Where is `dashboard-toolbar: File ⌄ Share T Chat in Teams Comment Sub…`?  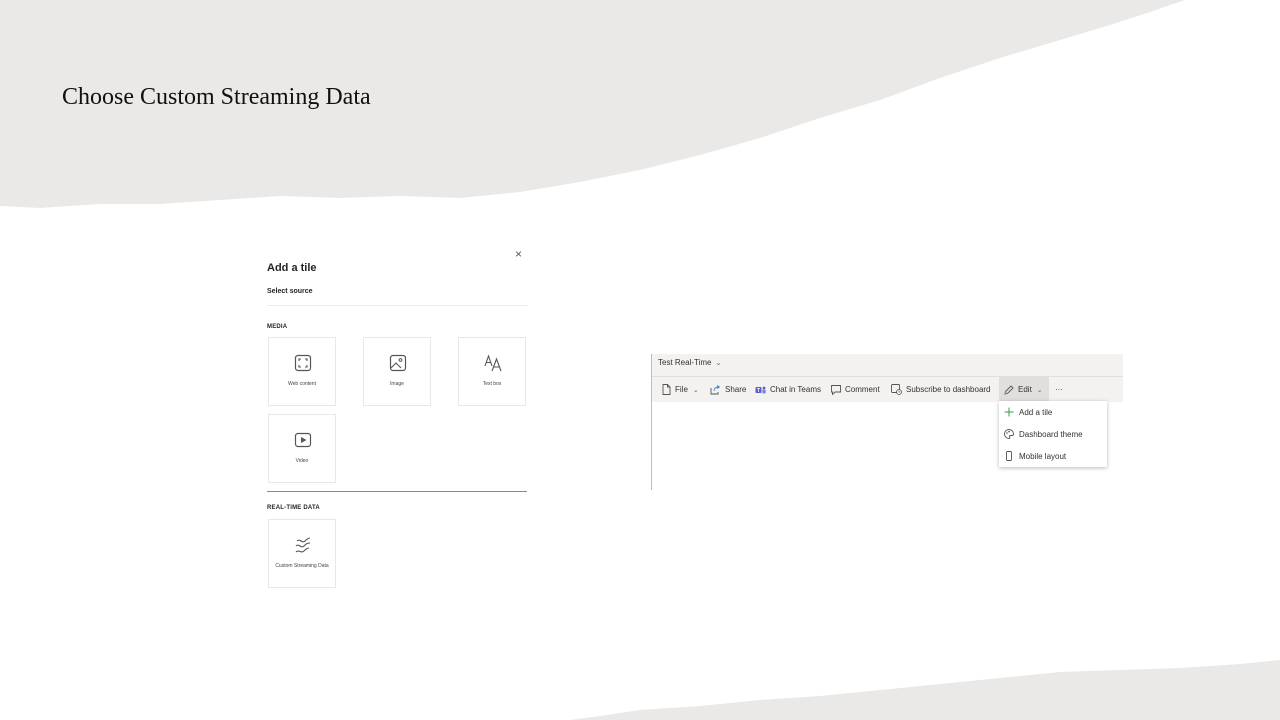 dashboard-toolbar: File ⌄ Share T Chat in Teams Comment Sub… is located at coordinates (887, 389).